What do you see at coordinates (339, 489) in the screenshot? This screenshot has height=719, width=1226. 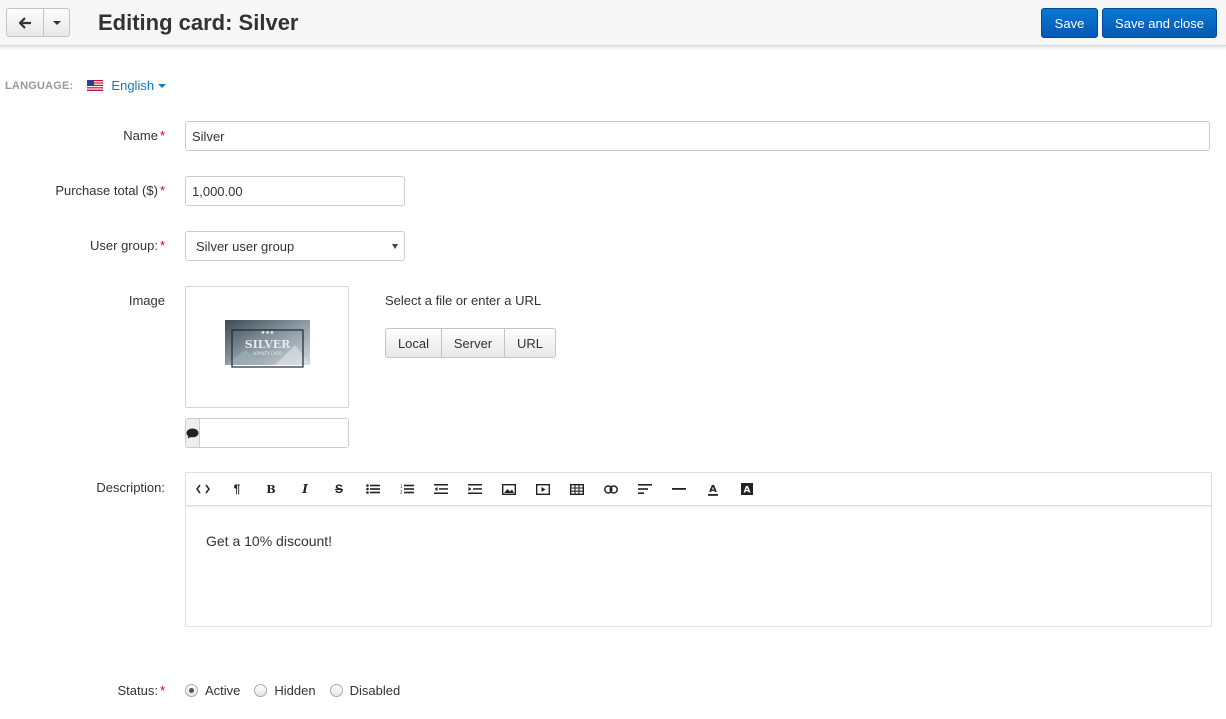 I see `strikethrough-icon: S` at bounding box center [339, 489].